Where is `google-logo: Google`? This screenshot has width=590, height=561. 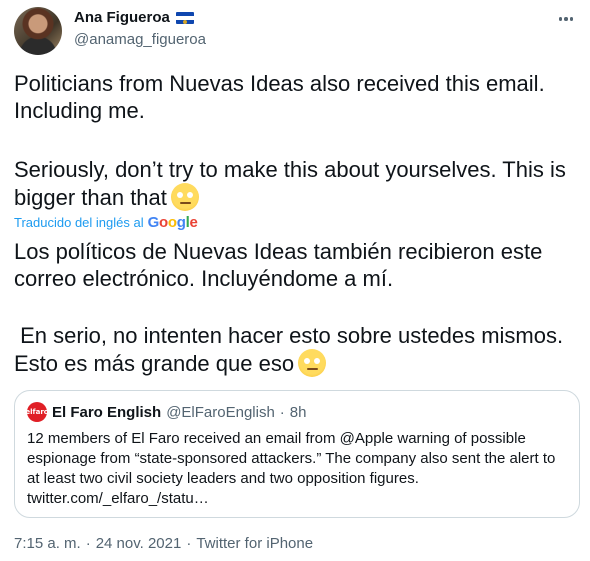
google-logo: Google is located at coordinates (172, 222).